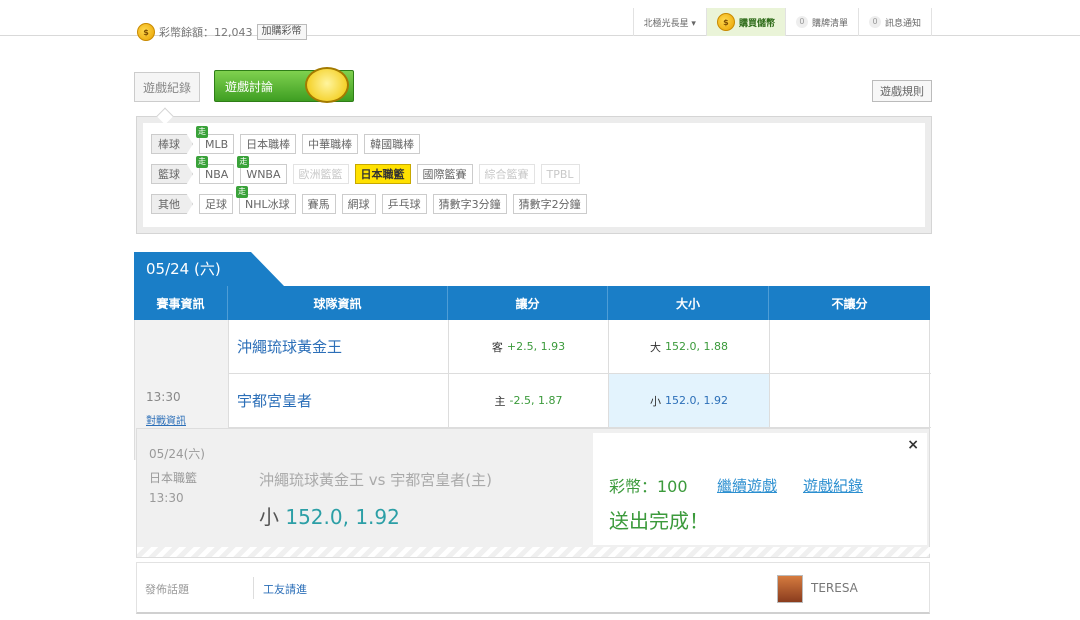 The width and height of the screenshot is (1080, 620). I want to click on username: TERESA, so click(834, 588).